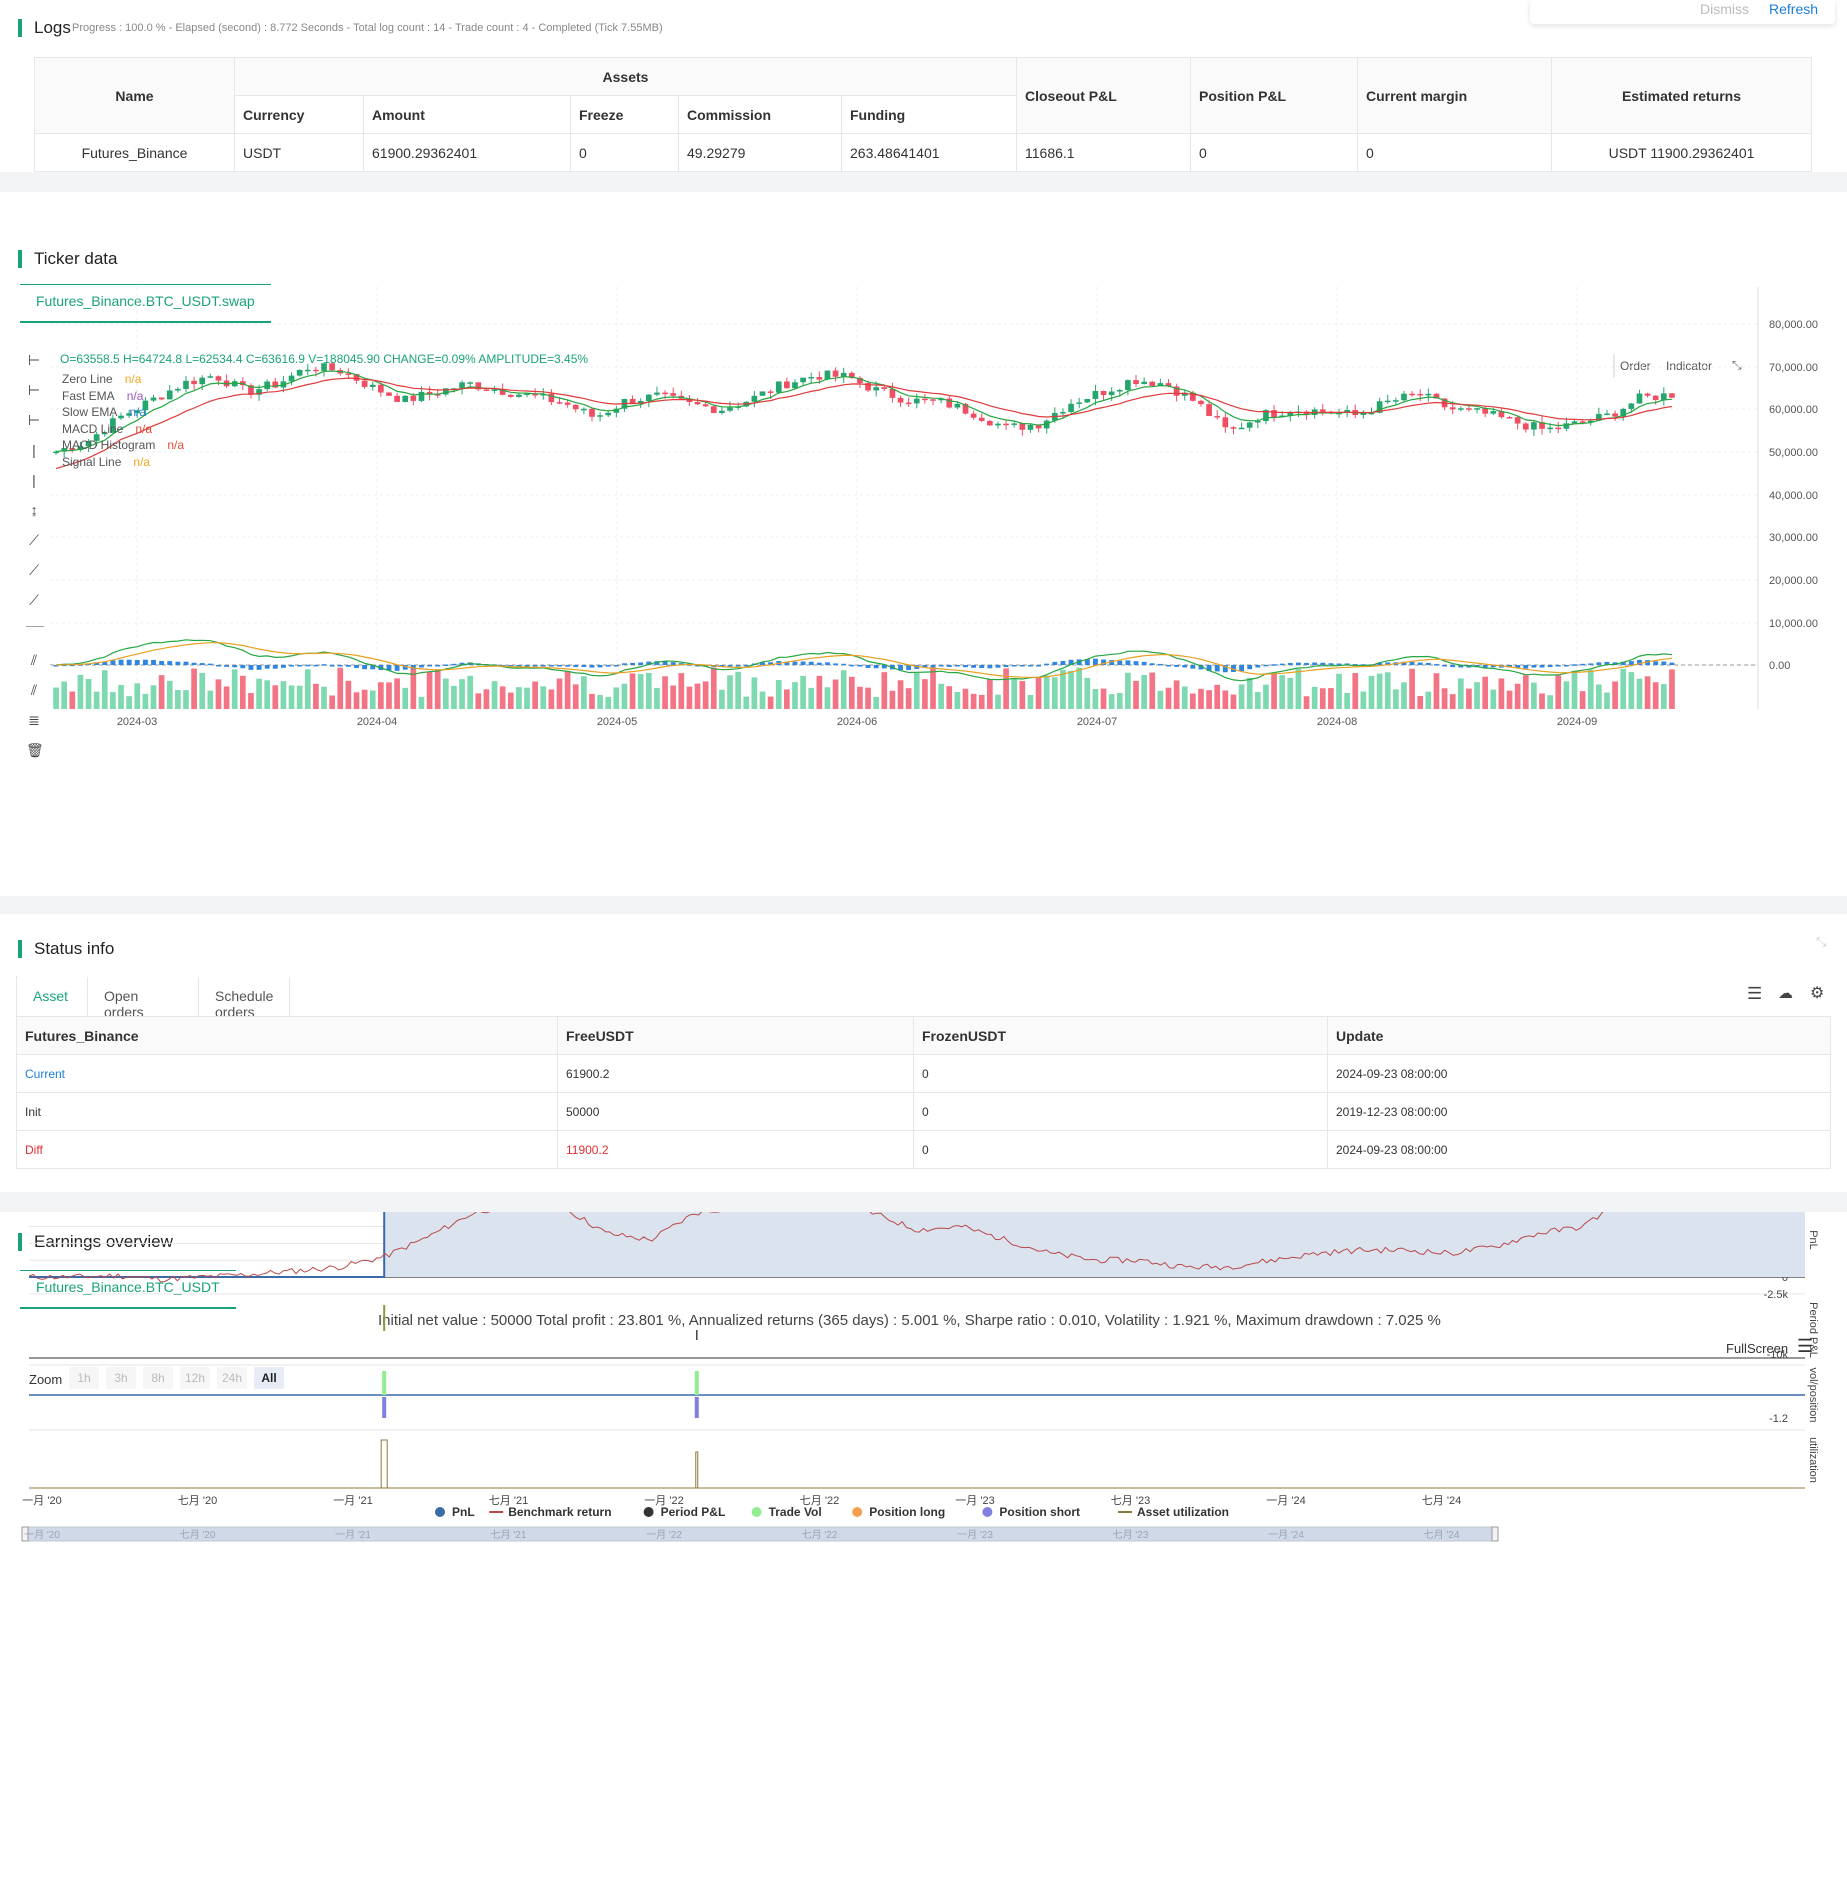 Image resolution: width=1847 pixels, height=1892 pixels. Describe the element at coordinates (1724, 9) in the screenshot. I see `dismiss-button: Dismiss` at that location.